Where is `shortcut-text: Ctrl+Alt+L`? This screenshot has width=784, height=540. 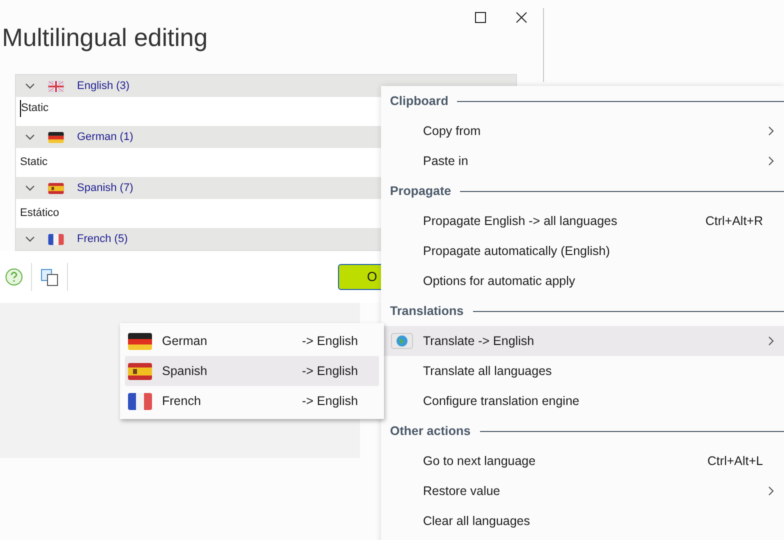
shortcut-text: Ctrl+Alt+L is located at coordinates (735, 461).